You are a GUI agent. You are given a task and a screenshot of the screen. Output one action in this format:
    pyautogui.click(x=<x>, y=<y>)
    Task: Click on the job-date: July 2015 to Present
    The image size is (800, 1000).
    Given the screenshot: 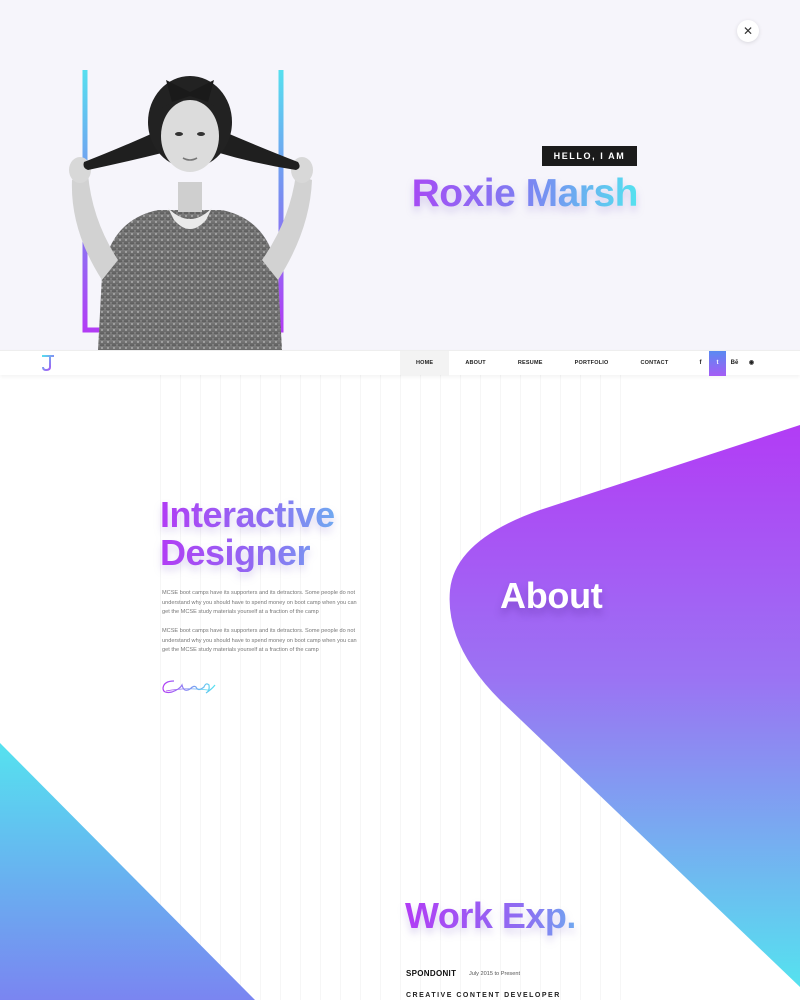 What is the action you would take?
    pyautogui.click(x=494, y=974)
    